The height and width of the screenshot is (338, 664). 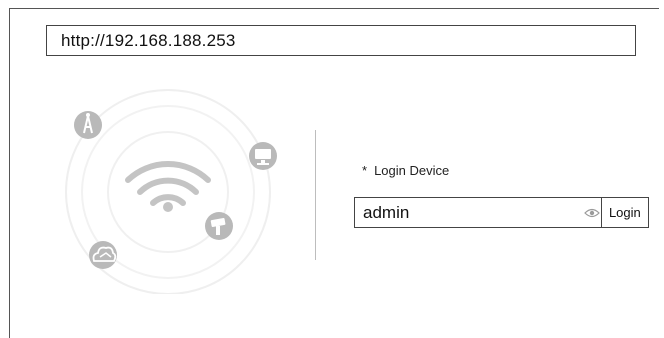 I want to click on login-device-text: Login Device, so click(x=412, y=170).